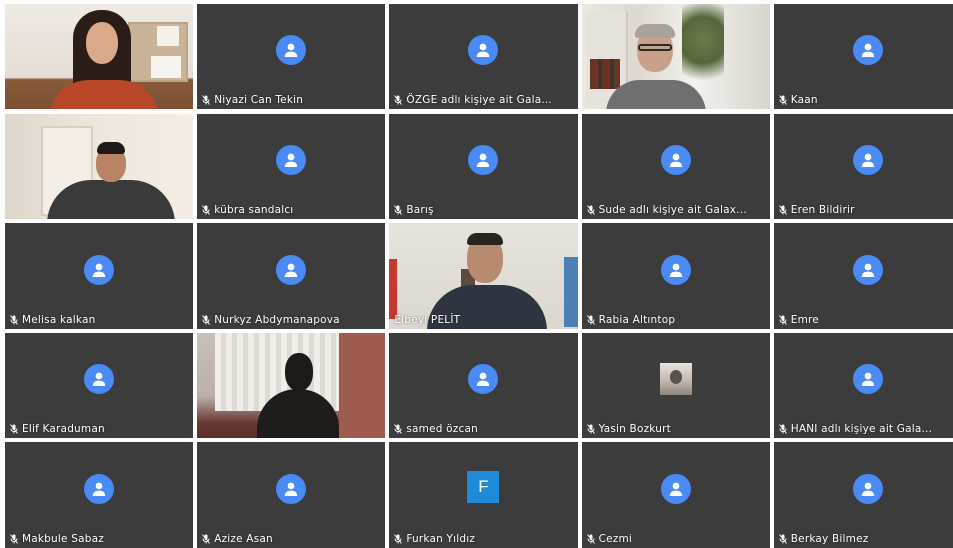 This screenshot has width=953, height=548. I want to click on participant-name-label: kübra sandalcı, so click(247, 210).